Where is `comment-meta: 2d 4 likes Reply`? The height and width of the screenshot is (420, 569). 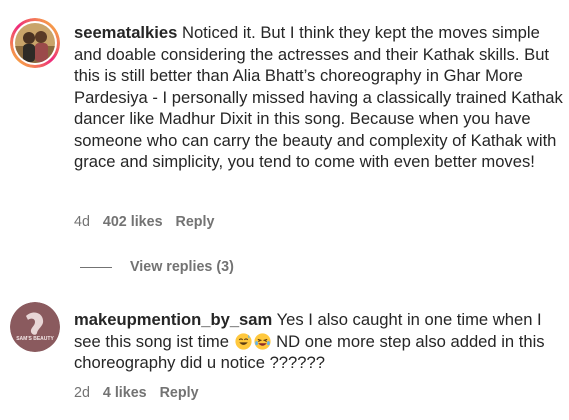
comment-meta: 2d 4 likes Reply is located at coordinates (141, 393).